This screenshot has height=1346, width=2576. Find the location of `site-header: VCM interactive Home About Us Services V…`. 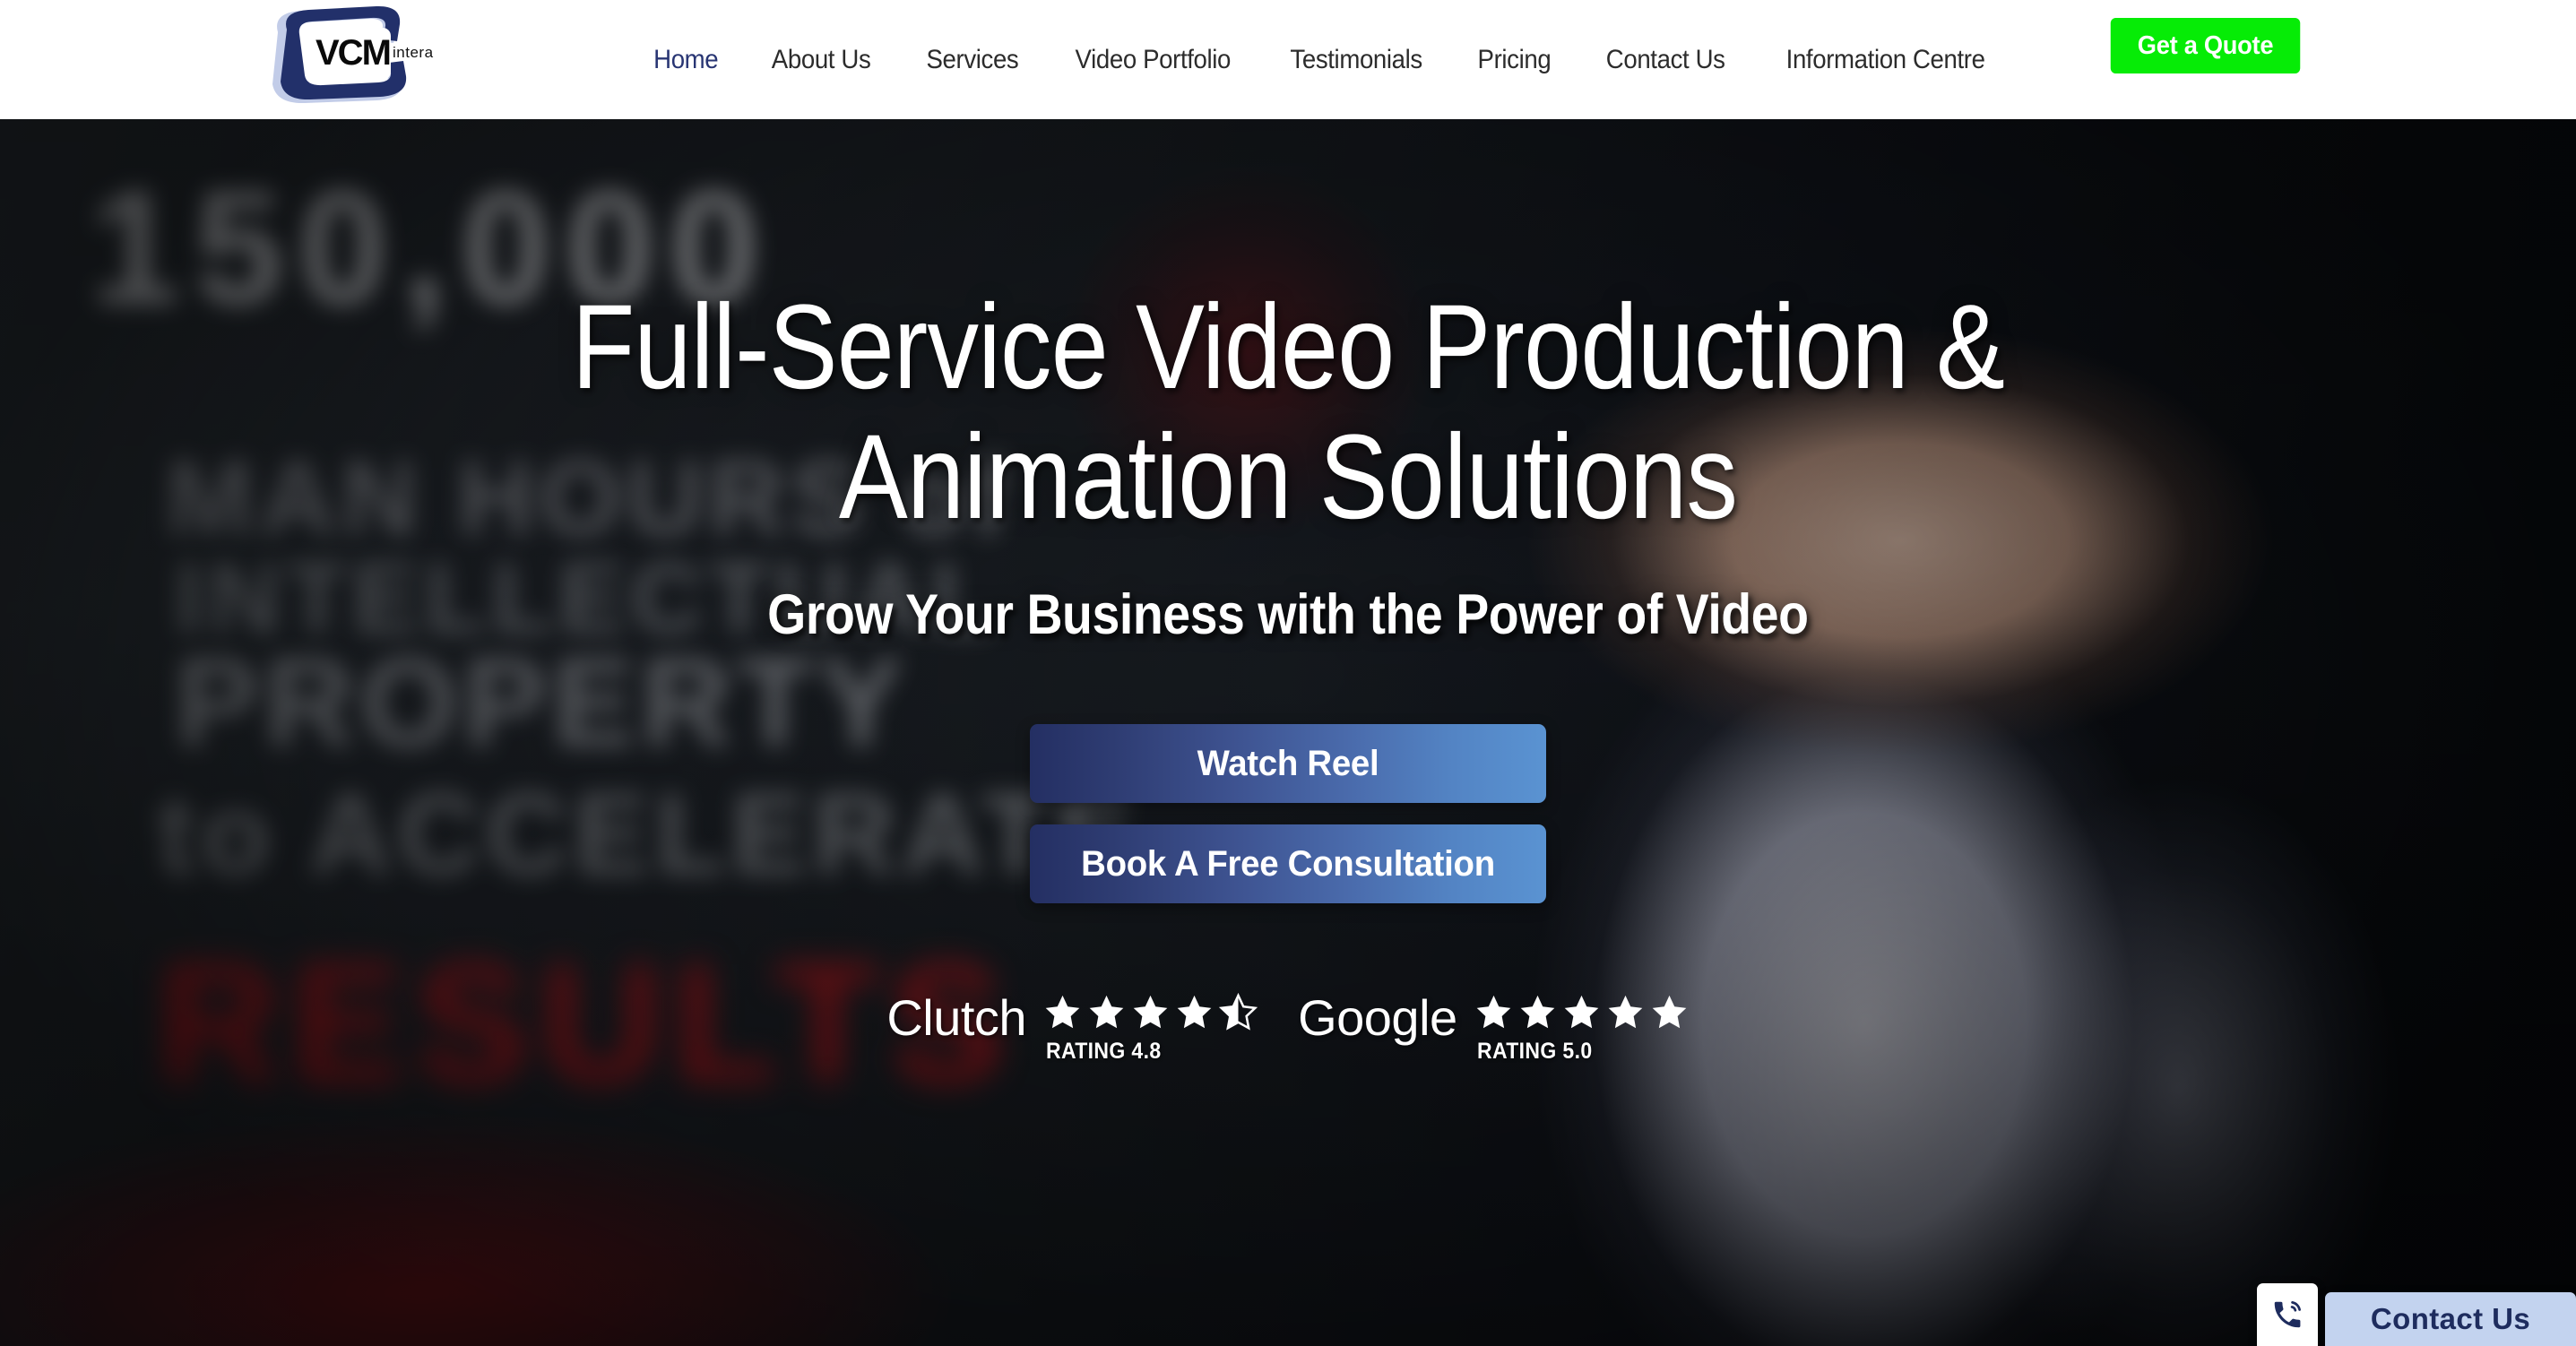

site-header: VCM interactive Home About Us Services V… is located at coordinates (1288, 60).